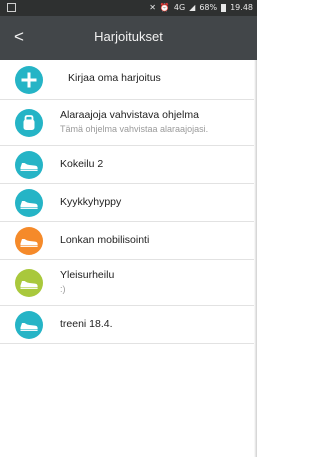 The image size is (320, 457). What do you see at coordinates (129, 115) in the screenshot?
I see `list-item-label: Alaraajoja vahvistava ohjelma` at bounding box center [129, 115].